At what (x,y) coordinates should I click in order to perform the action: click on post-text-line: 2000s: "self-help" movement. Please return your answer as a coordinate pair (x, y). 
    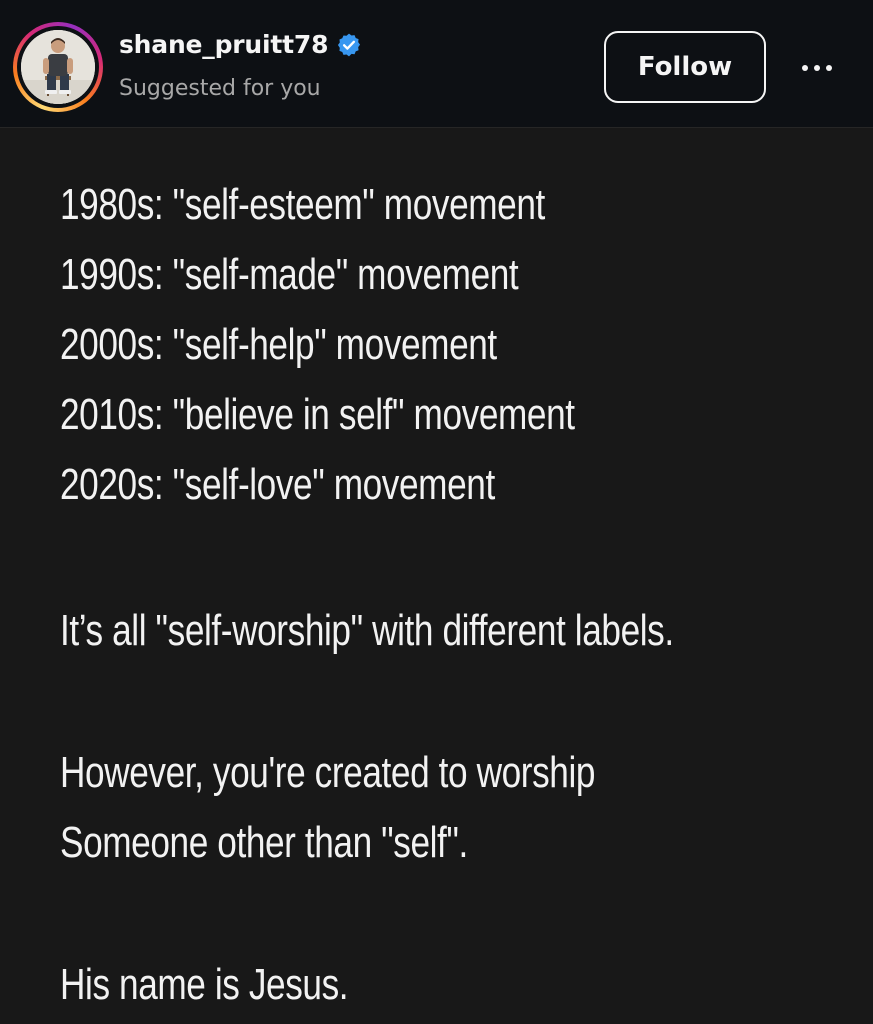
    Looking at the image, I should click on (278, 344).